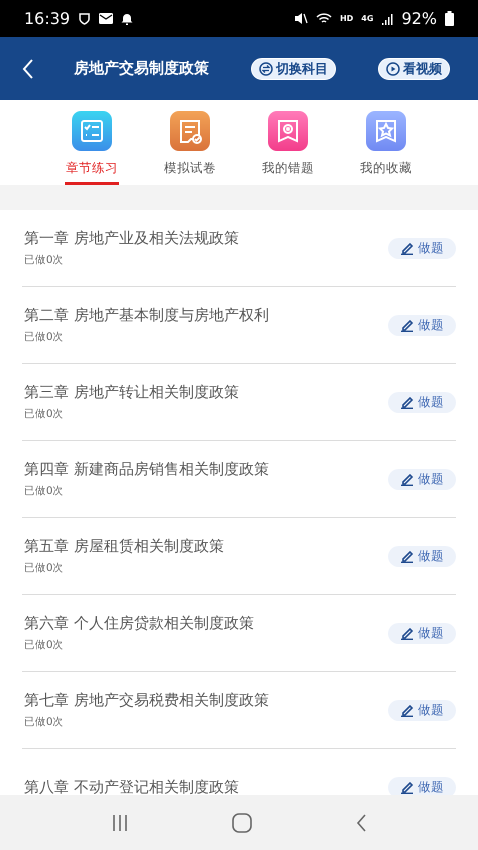  Describe the element at coordinates (387, 18) in the screenshot. I see `signal-icon` at that location.